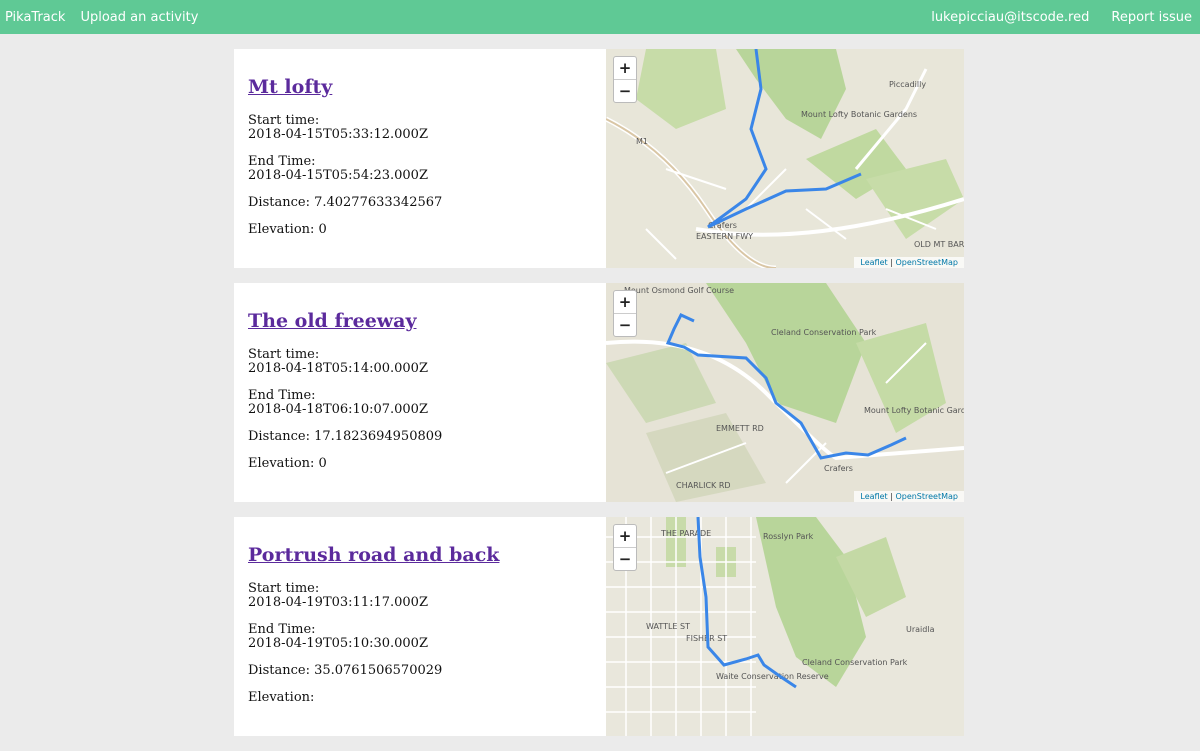 The image size is (1200, 751). I want to click on end-time-row: End Time: 2018-04-15T05:54:23.000Z, so click(420, 169).